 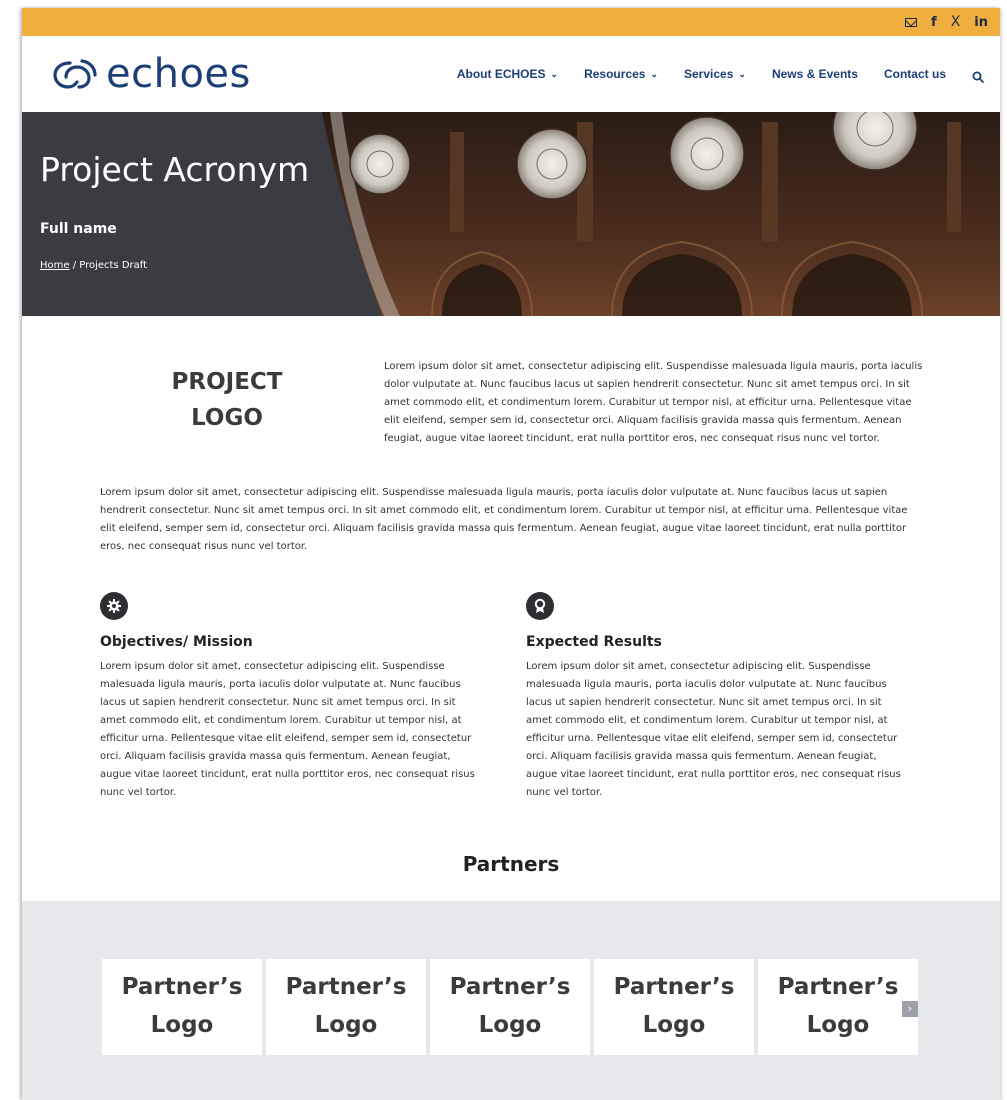 I want to click on breadcrumb-current: / Projects Draft, so click(x=108, y=265).